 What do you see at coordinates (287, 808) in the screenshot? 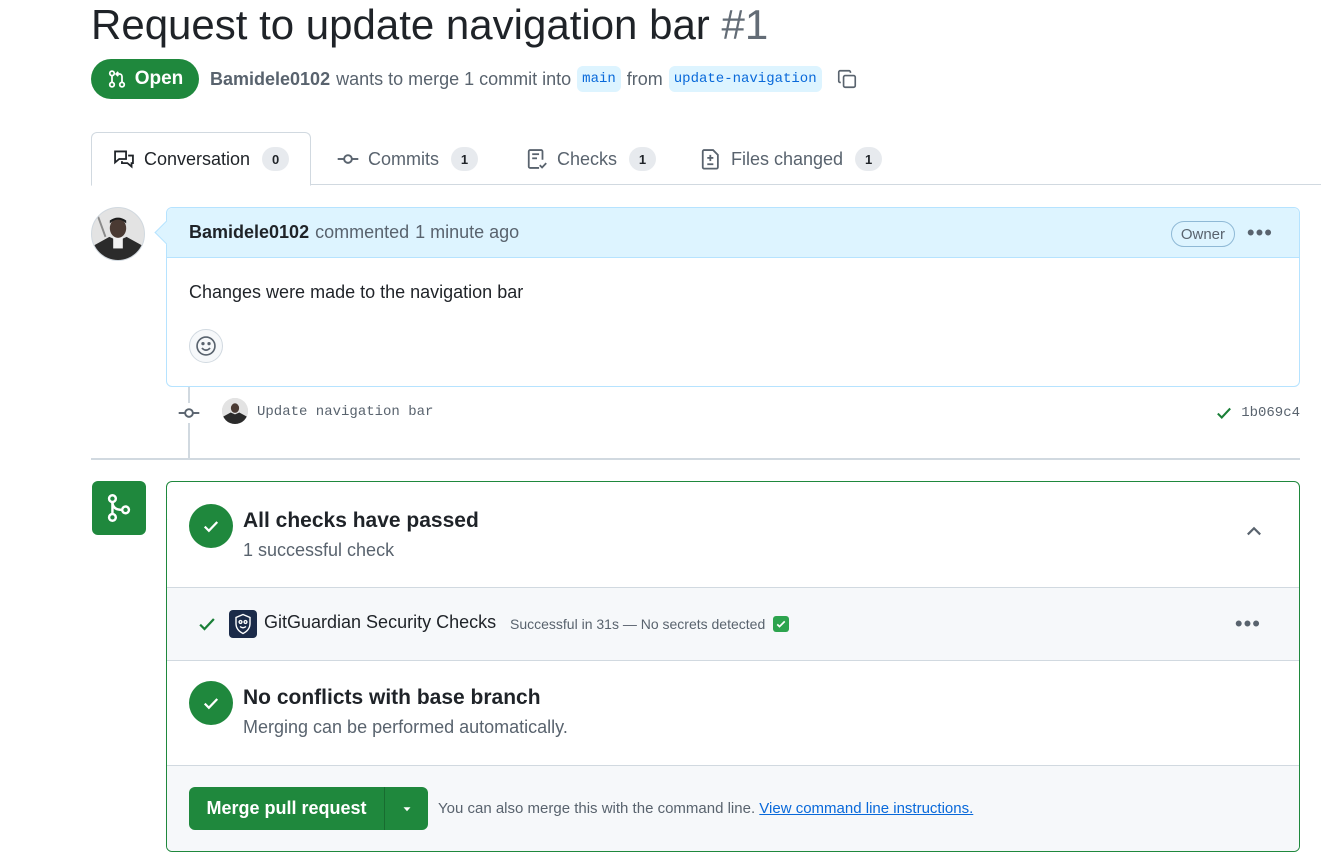
I see `merge-pull-request-button: Merge pull request` at bounding box center [287, 808].